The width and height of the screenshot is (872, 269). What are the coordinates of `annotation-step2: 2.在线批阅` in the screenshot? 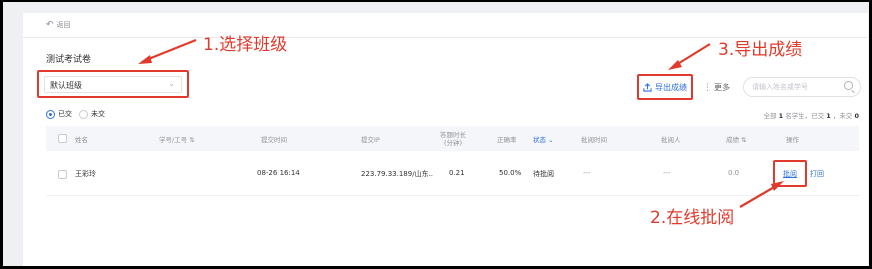 It's located at (692, 218).